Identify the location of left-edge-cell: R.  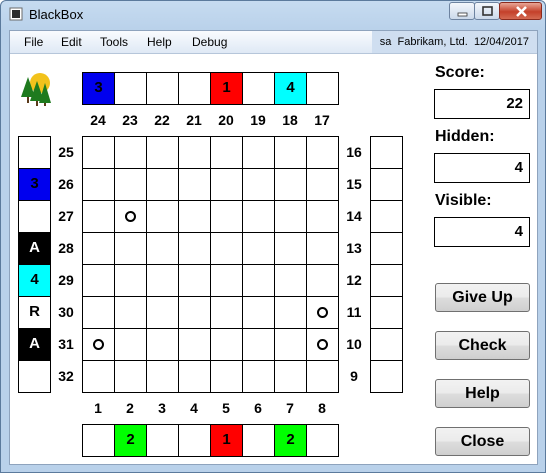
(34, 312).